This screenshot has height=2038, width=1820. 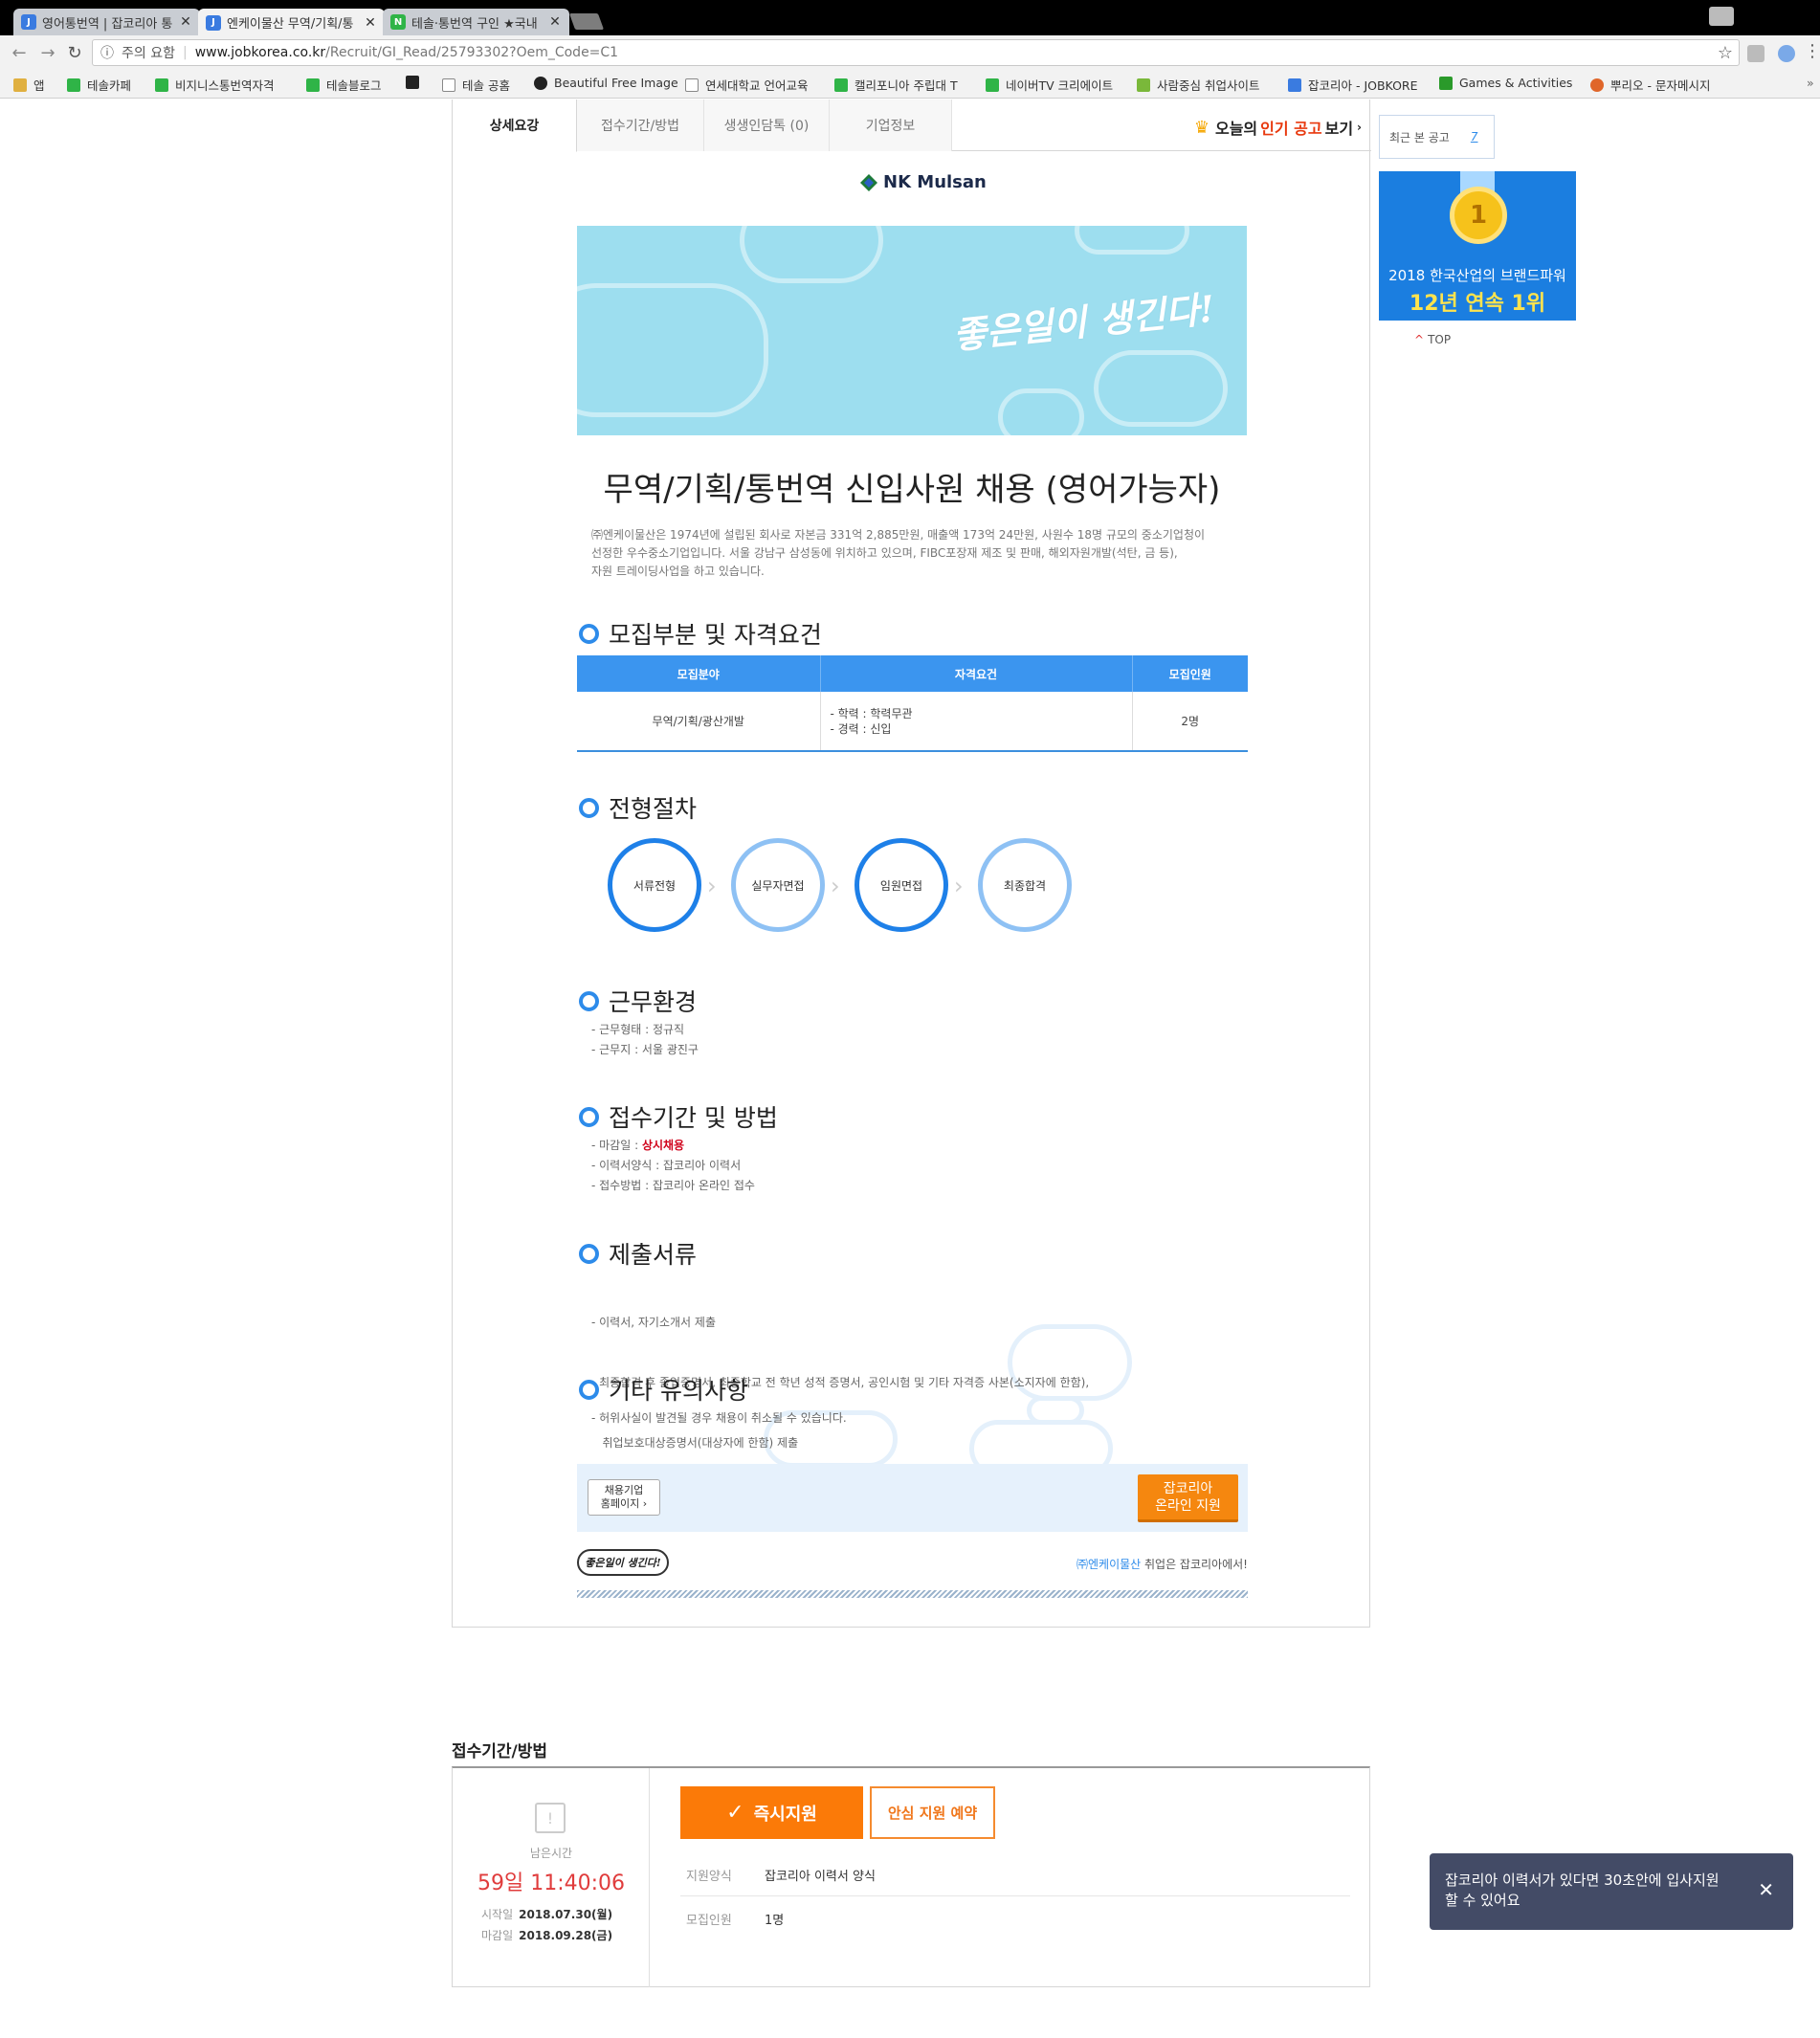 What do you see at coordinates (589, 1389) in the screenshot?
I see `circle-bullet-icon` at bounding box center [589, 1389].